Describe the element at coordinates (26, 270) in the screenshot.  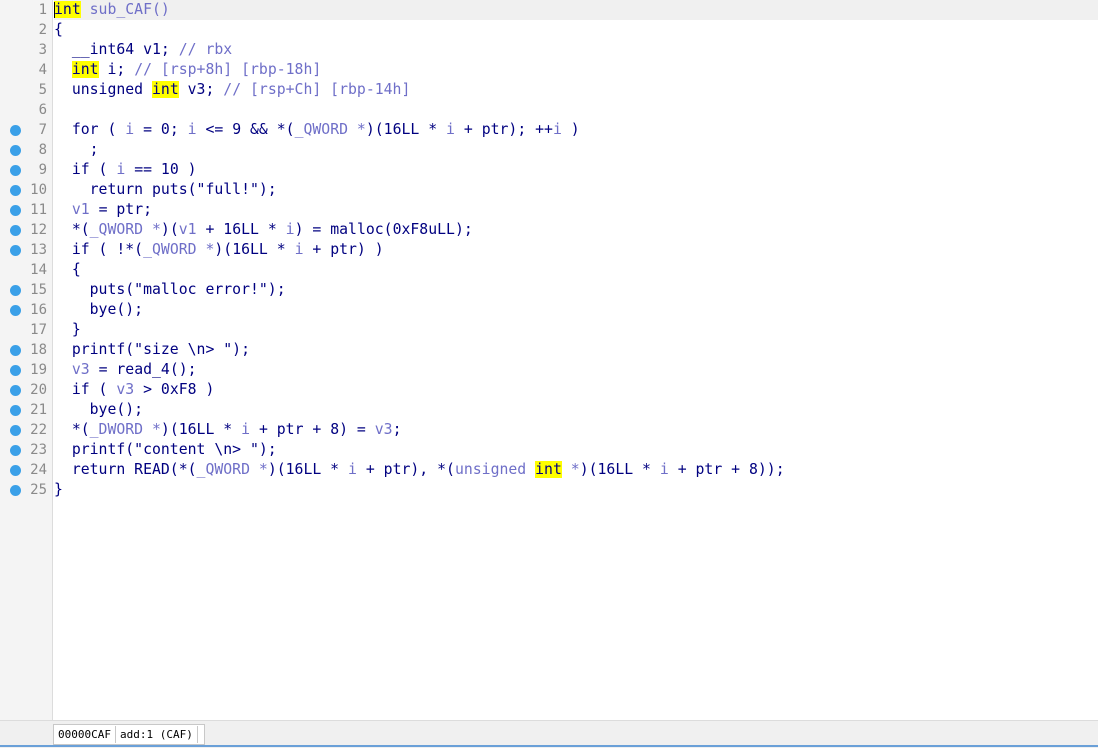
I see `gutter-row: 14` at that location.